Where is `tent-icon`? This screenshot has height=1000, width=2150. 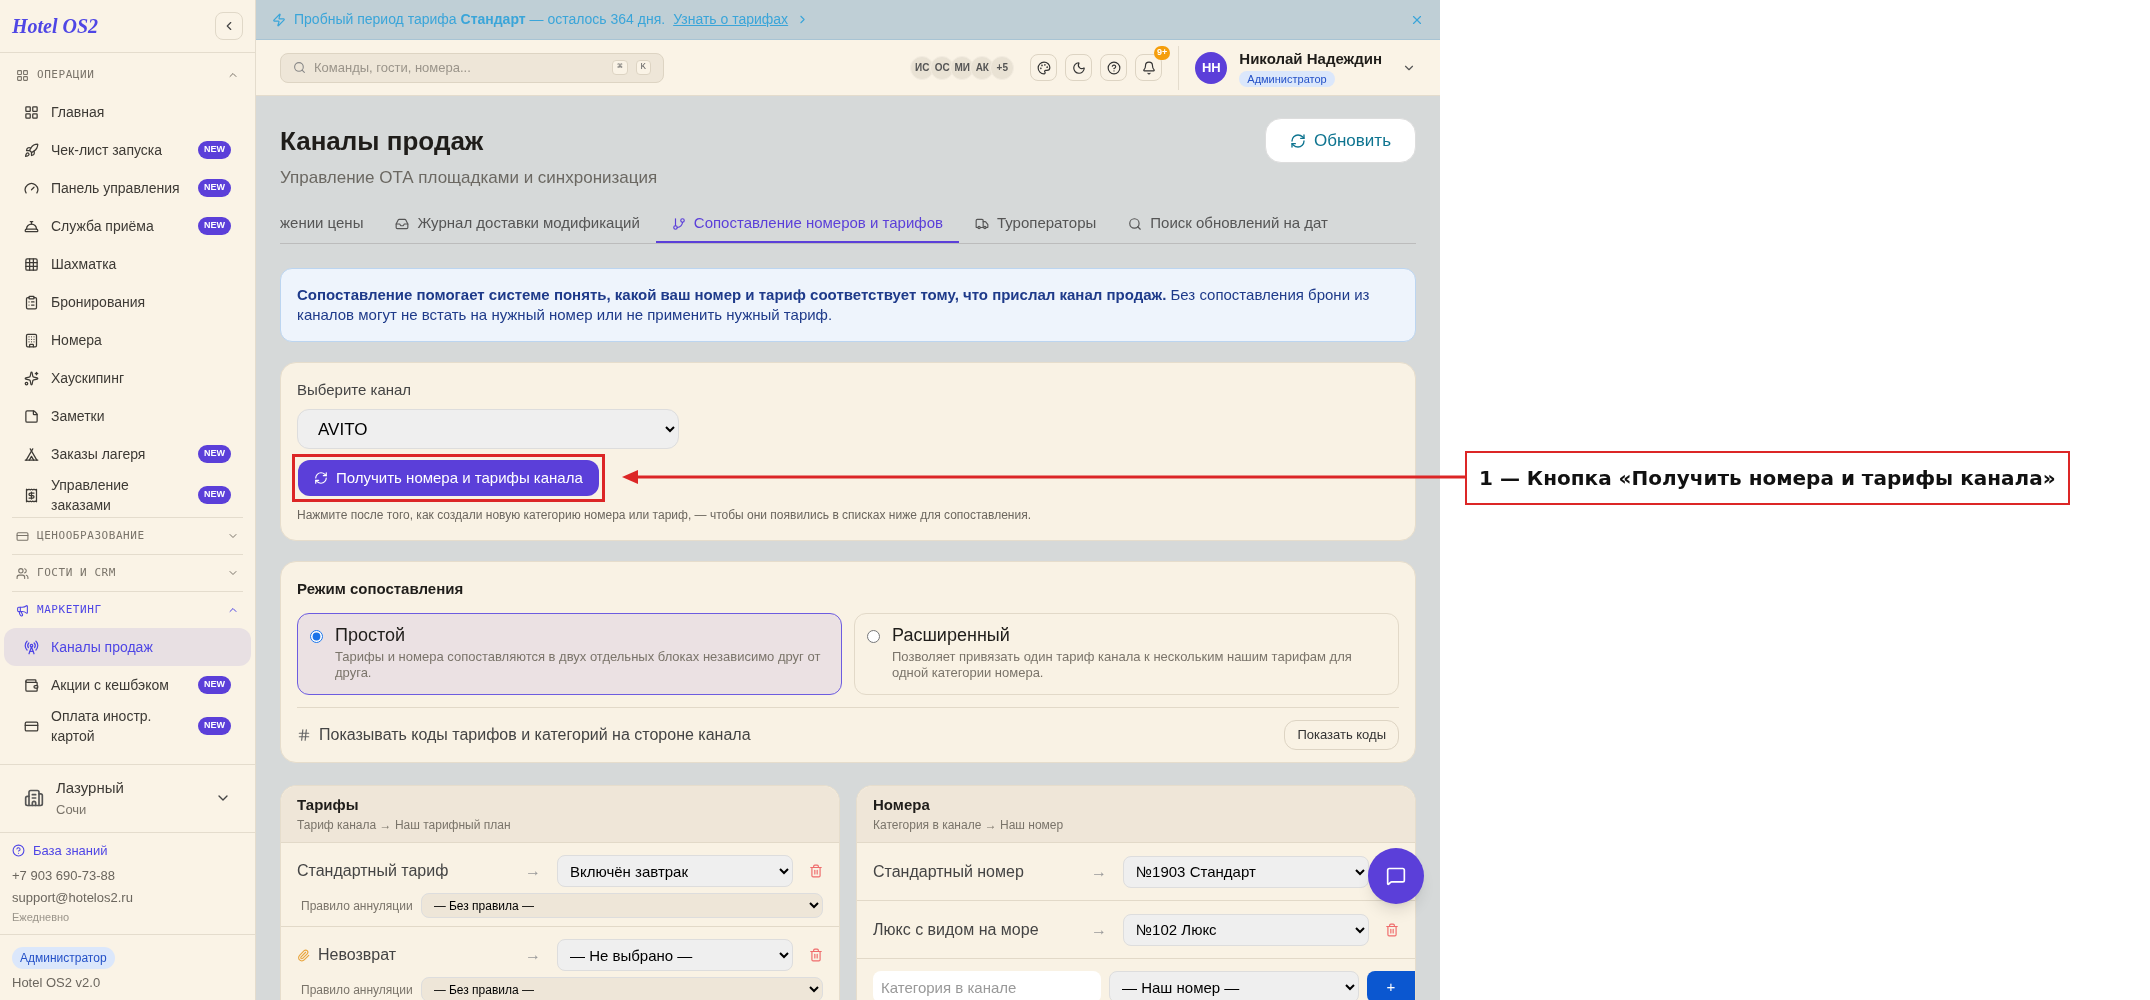
tent-icon is located at coordinates (31, 454).